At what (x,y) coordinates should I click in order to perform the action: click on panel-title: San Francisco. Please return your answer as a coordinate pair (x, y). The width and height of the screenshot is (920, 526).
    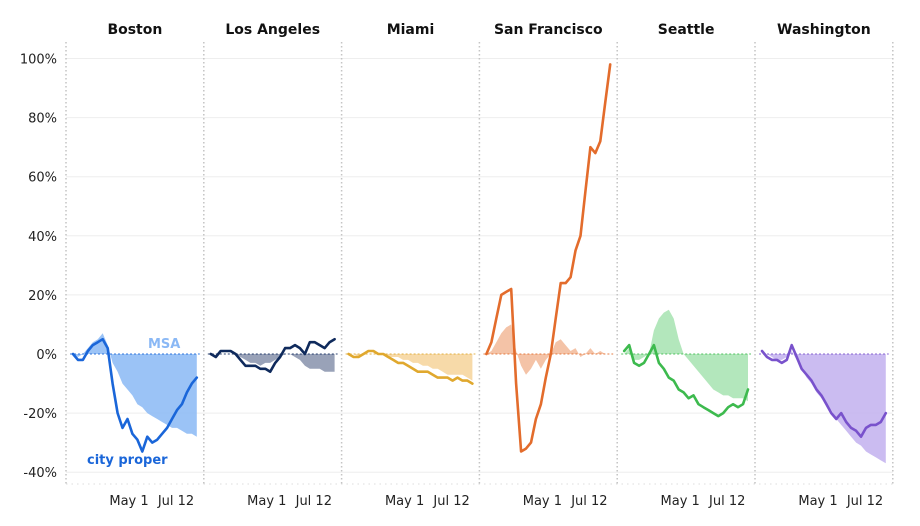
    Looking at the image, I should click on (548, 30).